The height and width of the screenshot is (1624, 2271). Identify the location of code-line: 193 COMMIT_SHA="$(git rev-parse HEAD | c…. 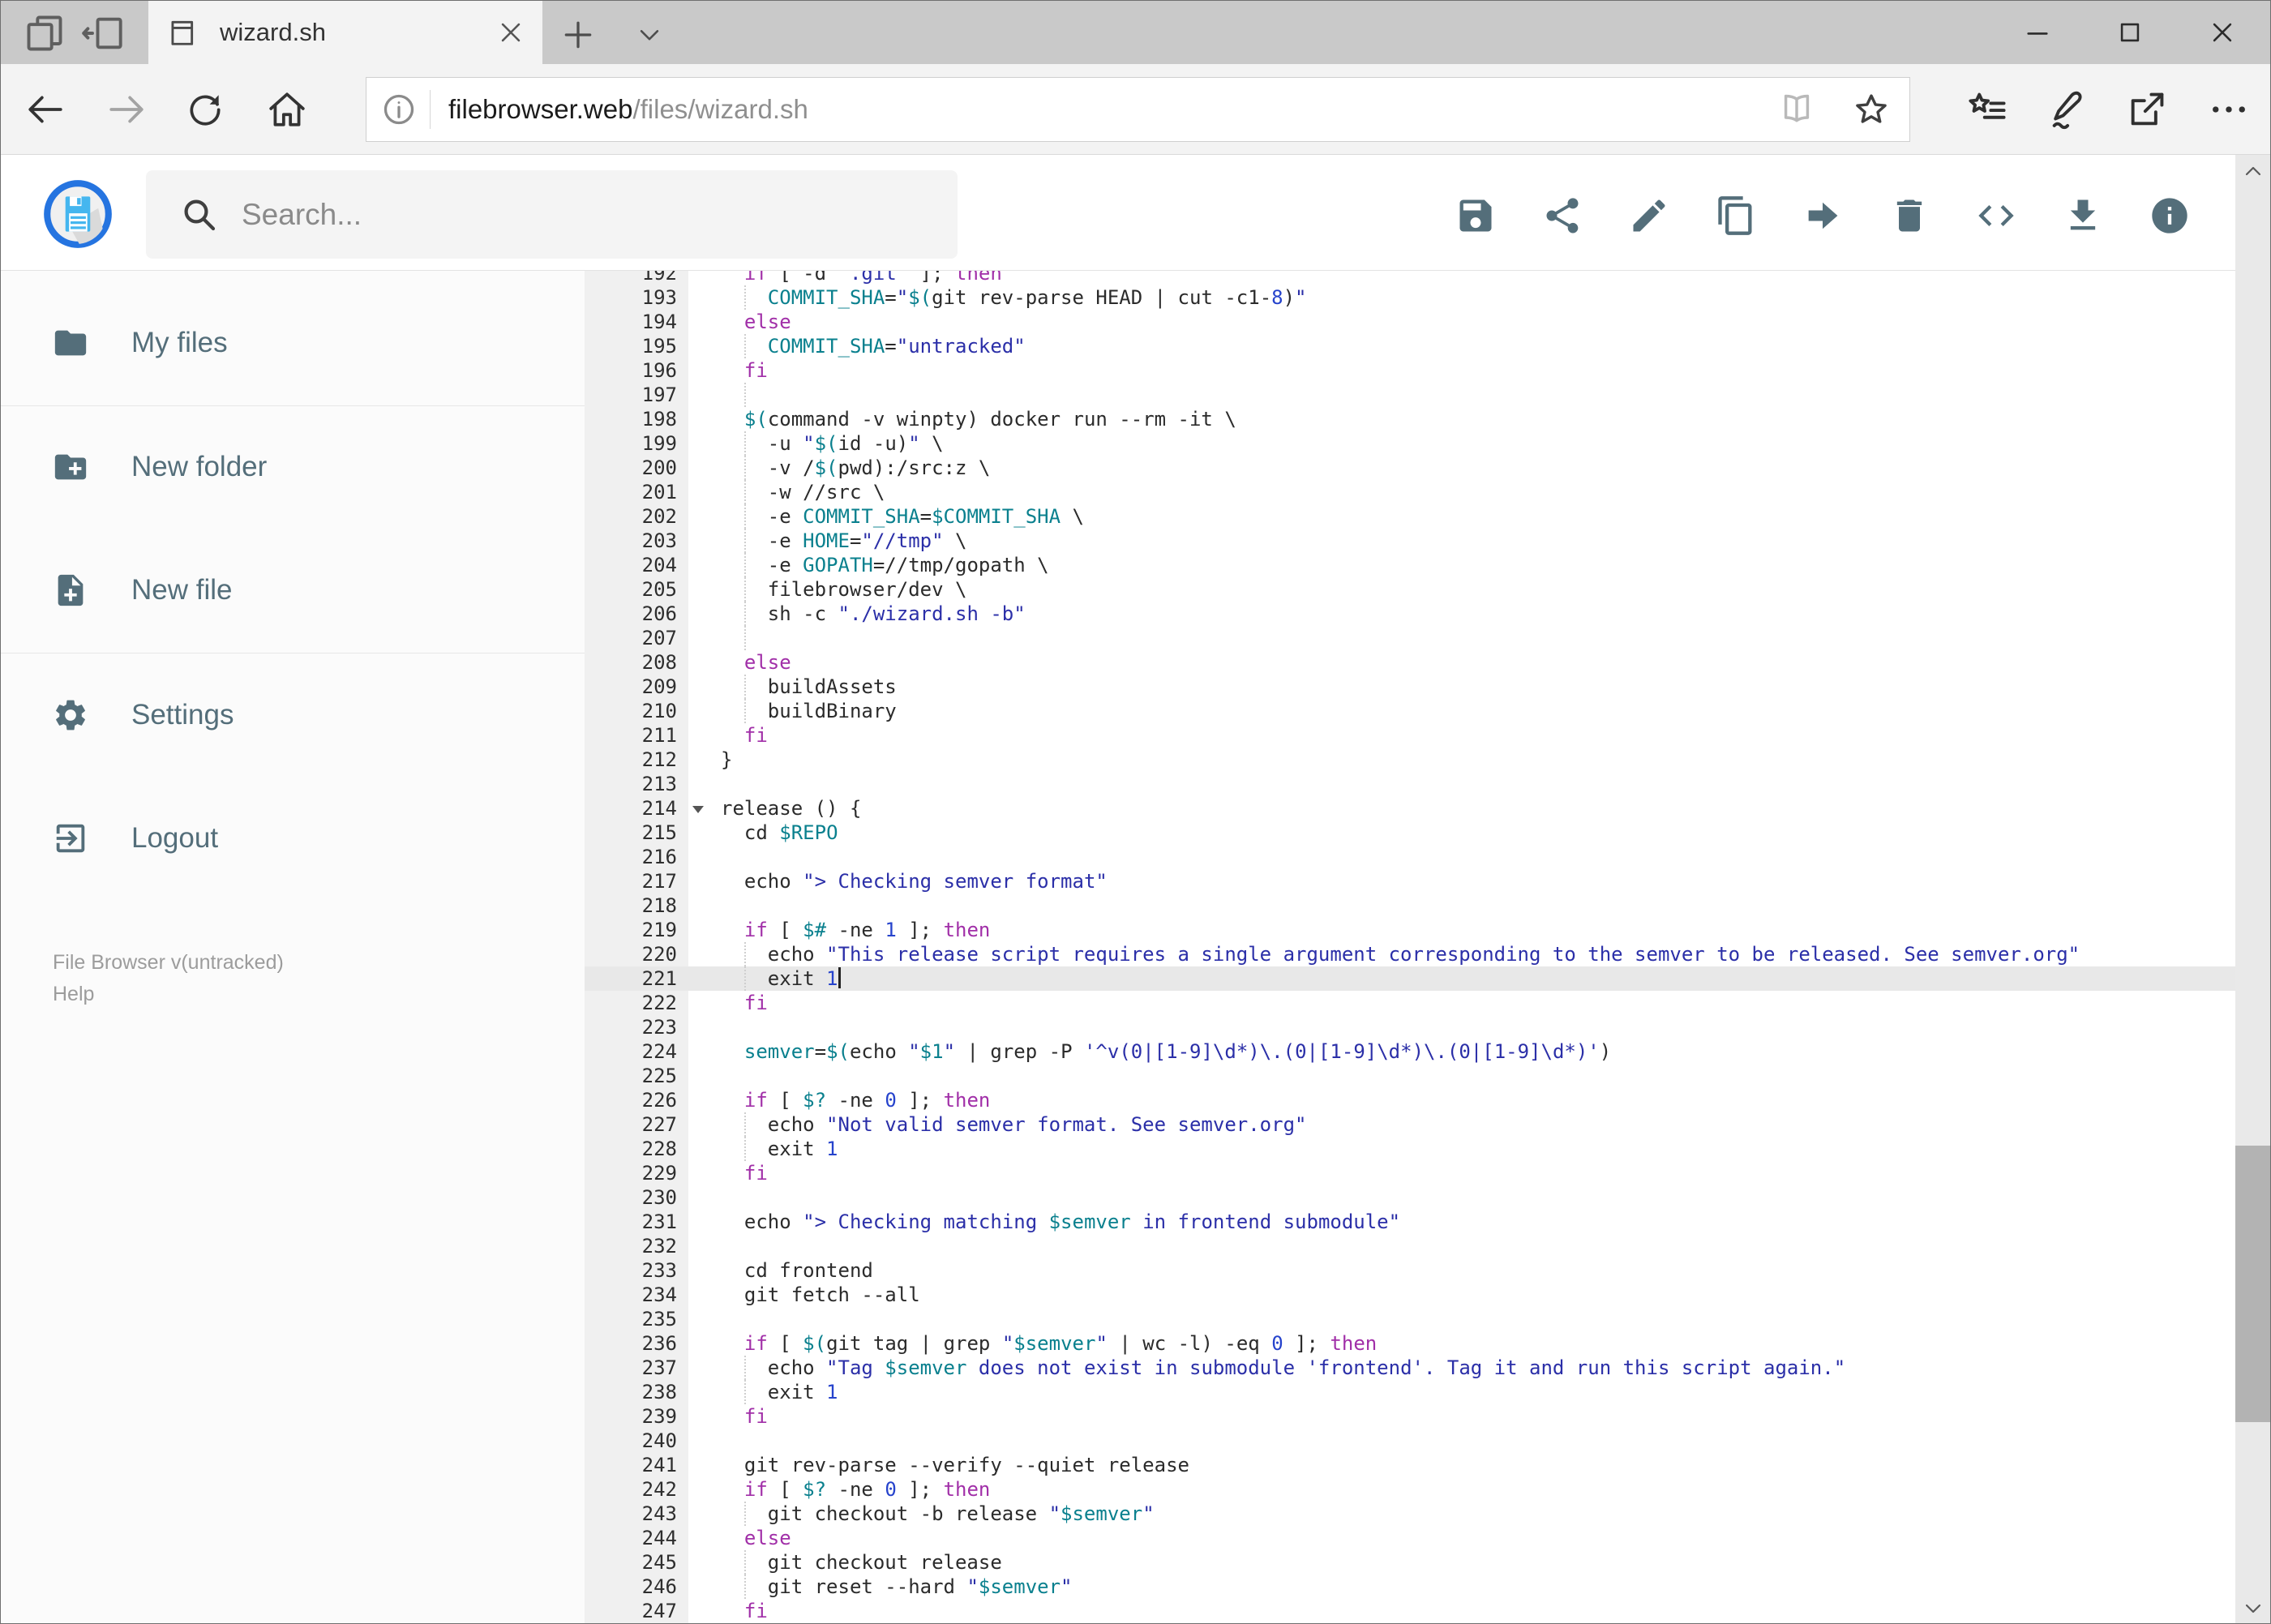
(1410, 298).